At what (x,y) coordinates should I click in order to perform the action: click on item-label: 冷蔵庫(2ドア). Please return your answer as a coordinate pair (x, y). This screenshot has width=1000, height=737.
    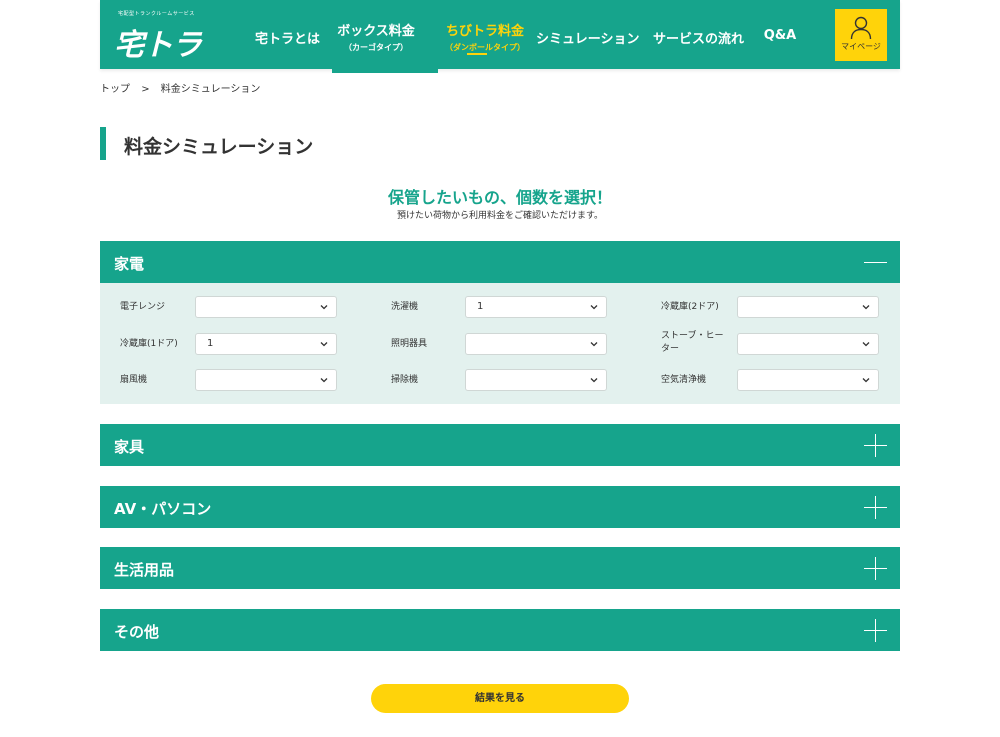
    Looking at the image, I should click on (690, 307).